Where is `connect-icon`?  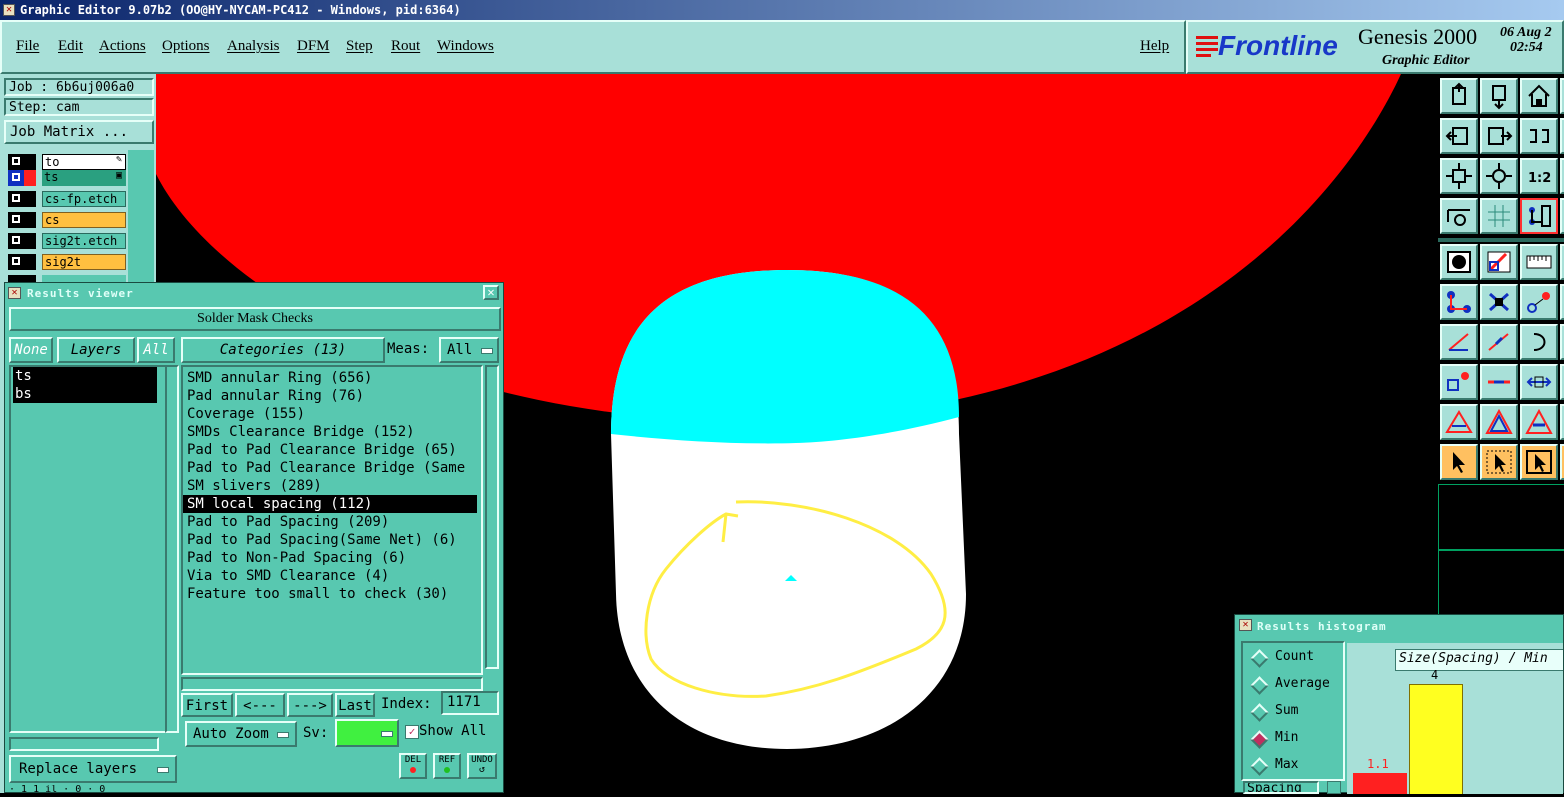 connect-icon is located at coordinates (1459, 302).